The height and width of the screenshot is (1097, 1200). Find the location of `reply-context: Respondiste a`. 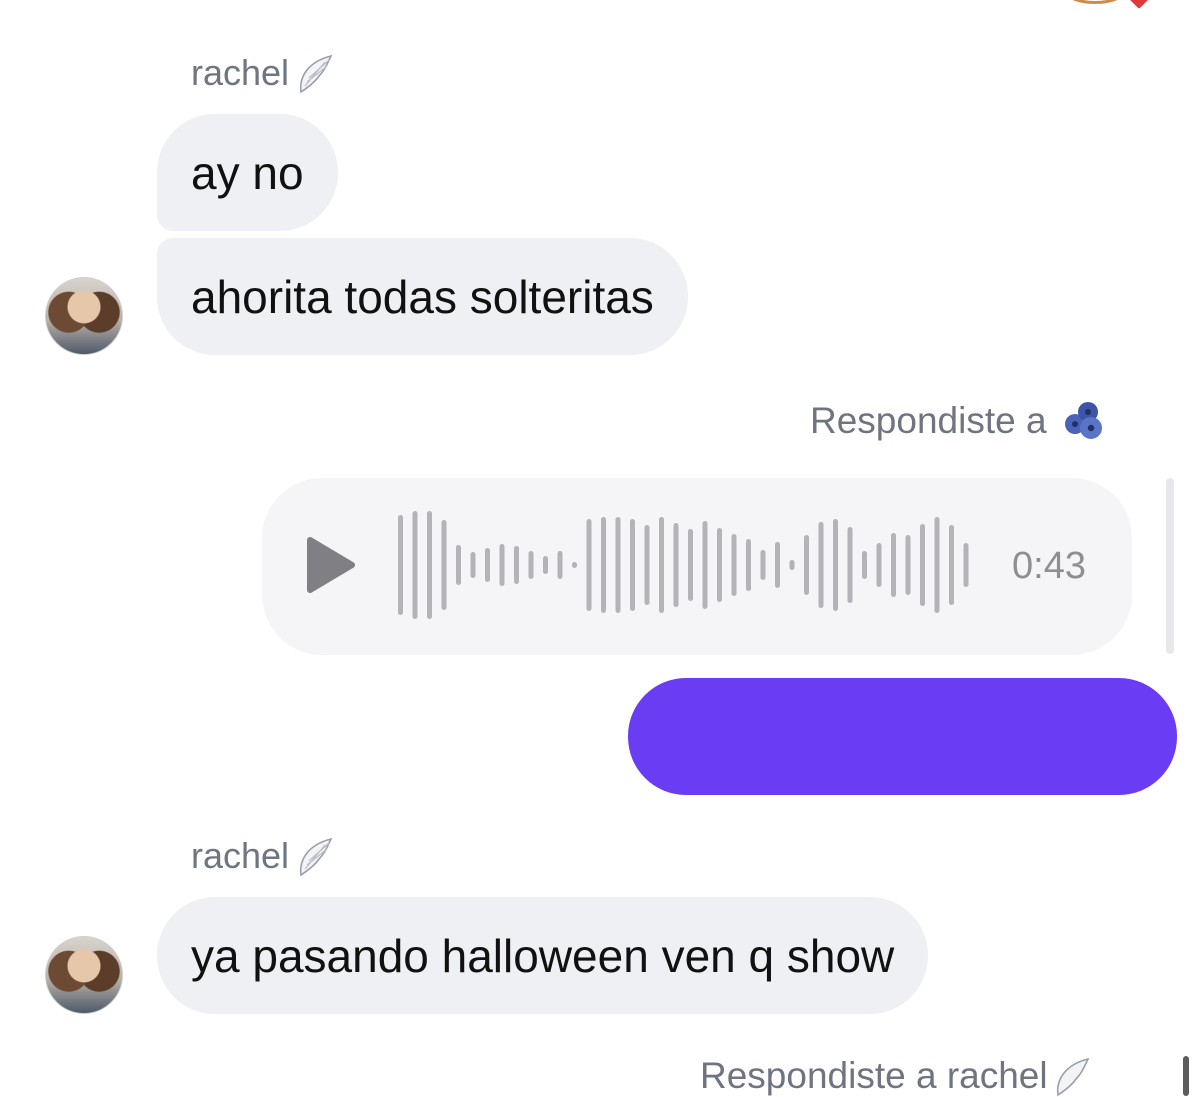

reply-context: Respondiste a is located at coordinates (958, 421).